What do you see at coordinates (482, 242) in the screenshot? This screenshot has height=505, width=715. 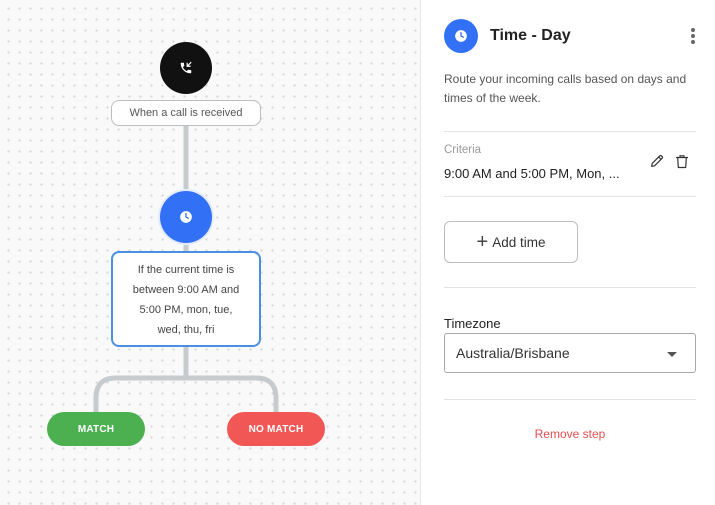 I see `plus-icon: +` at bounding box center [482, 242].